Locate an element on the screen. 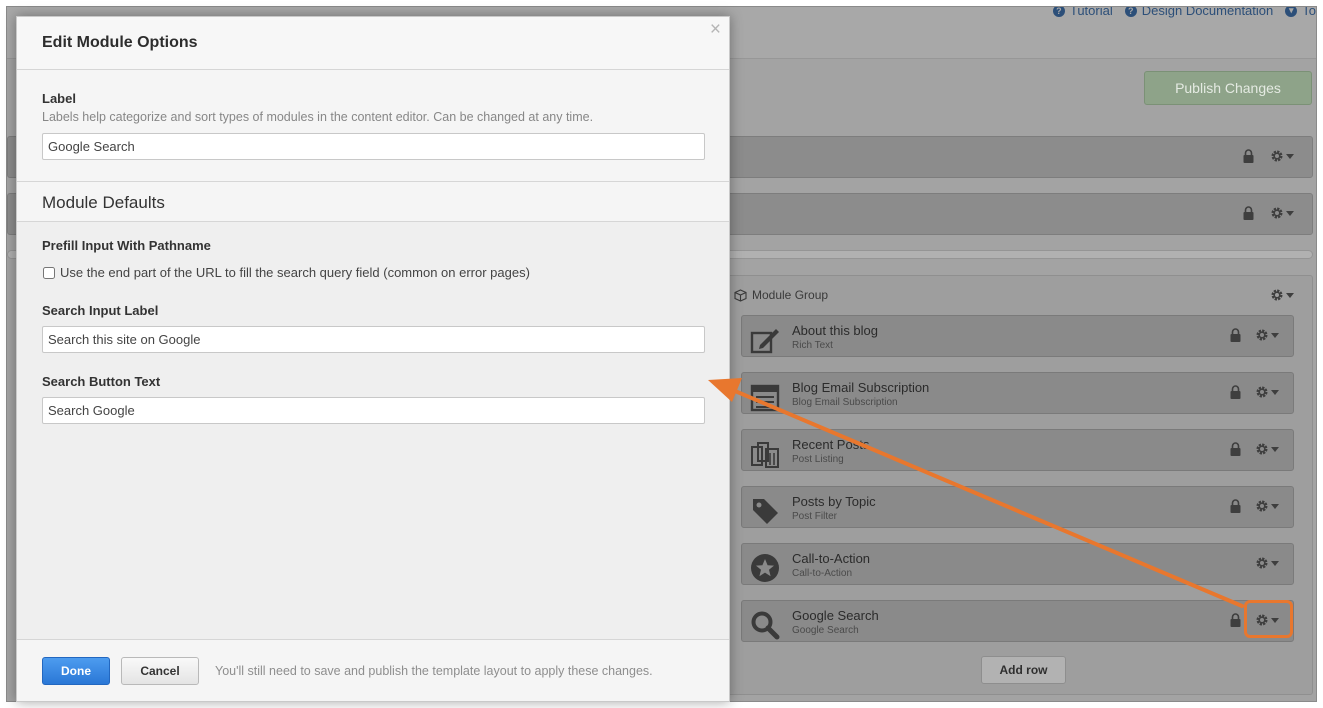 The height and width of the screenshot is (708, 1323). module-item-about-this-blog: About this blog Rich Text is located at coordinates (1017, 336).